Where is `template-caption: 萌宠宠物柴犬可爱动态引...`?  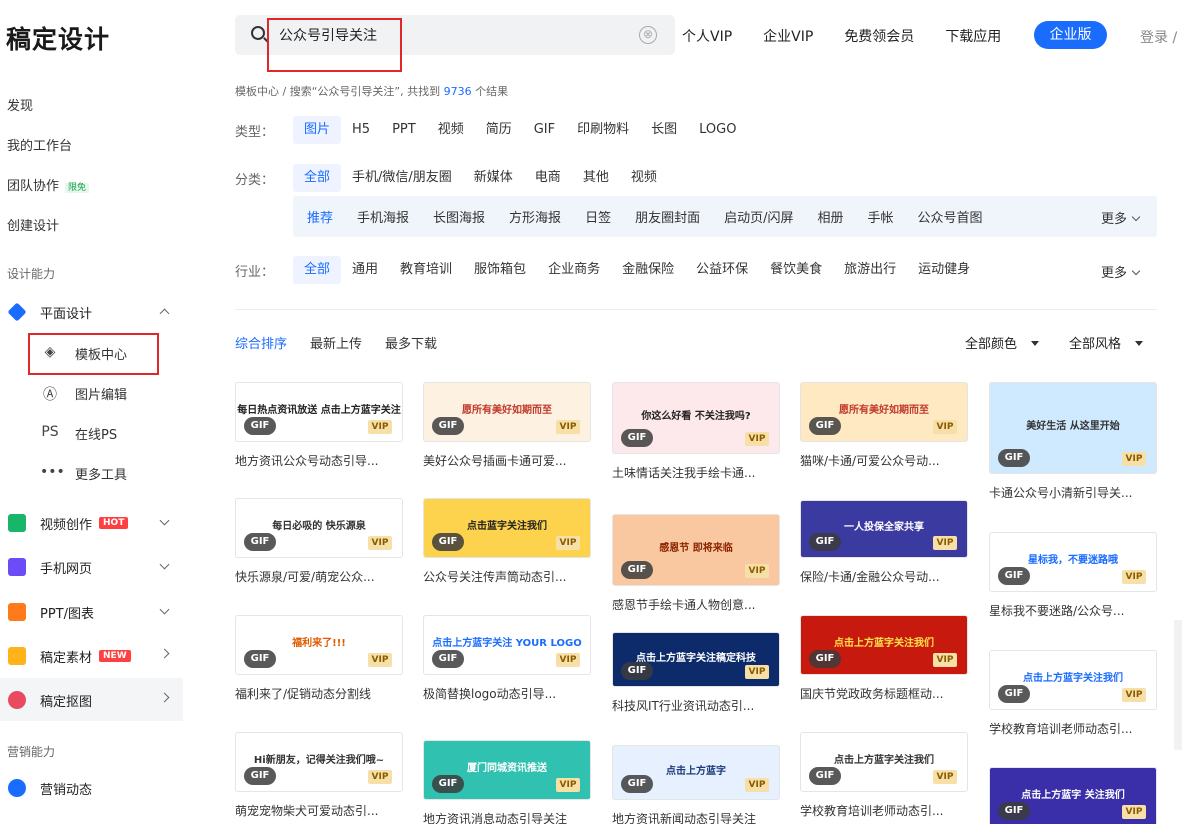
template-caption: 萌宠宠物柴犬可爱动态引... is located at coordinates (319, 810).